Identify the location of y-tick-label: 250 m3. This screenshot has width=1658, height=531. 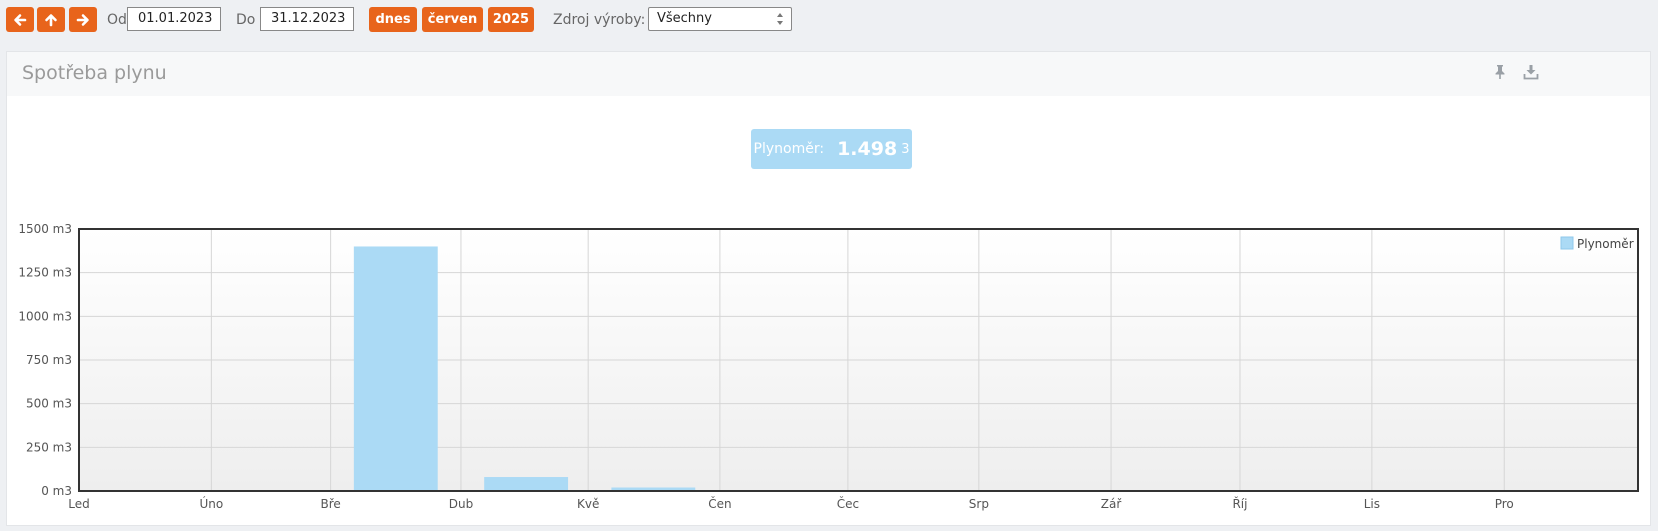
(49, 447).